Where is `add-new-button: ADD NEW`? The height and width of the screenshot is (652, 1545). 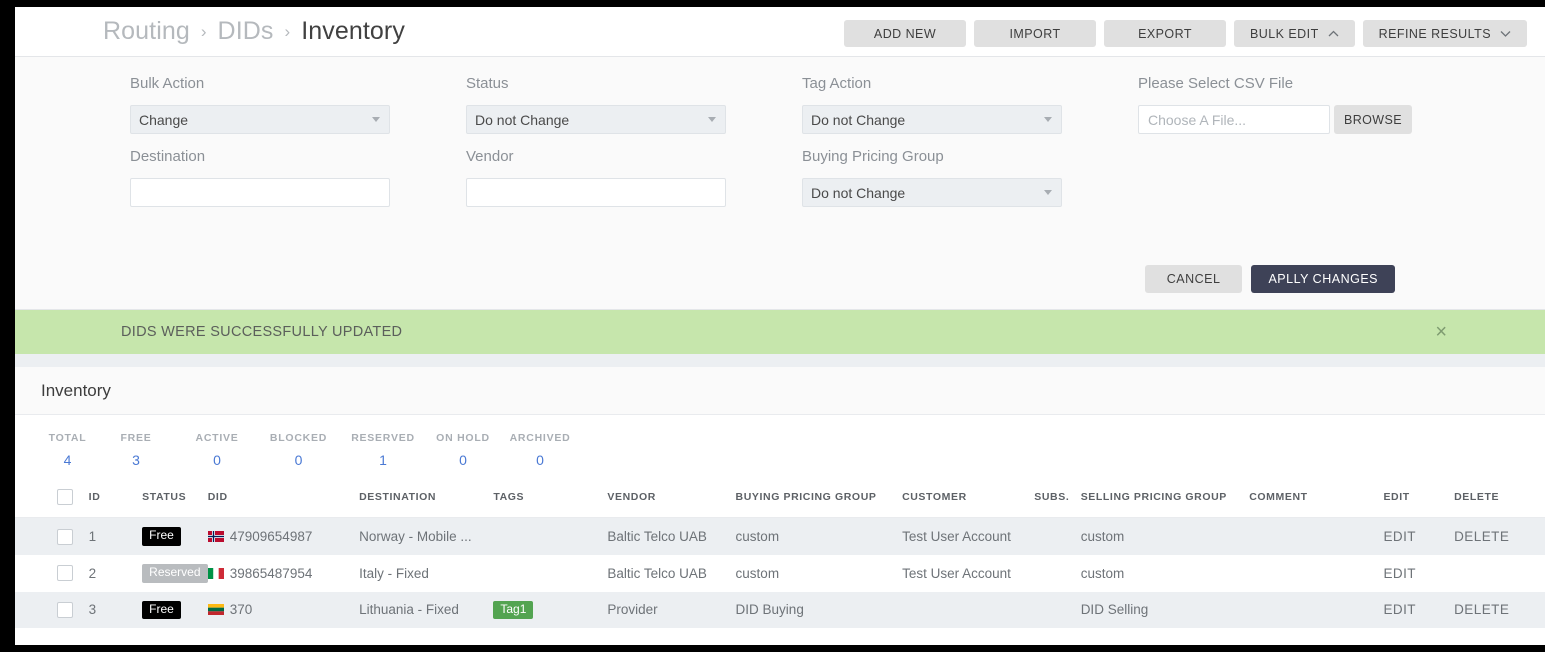
add-new-button: ADD NEW is located at coordinates (905, 33).